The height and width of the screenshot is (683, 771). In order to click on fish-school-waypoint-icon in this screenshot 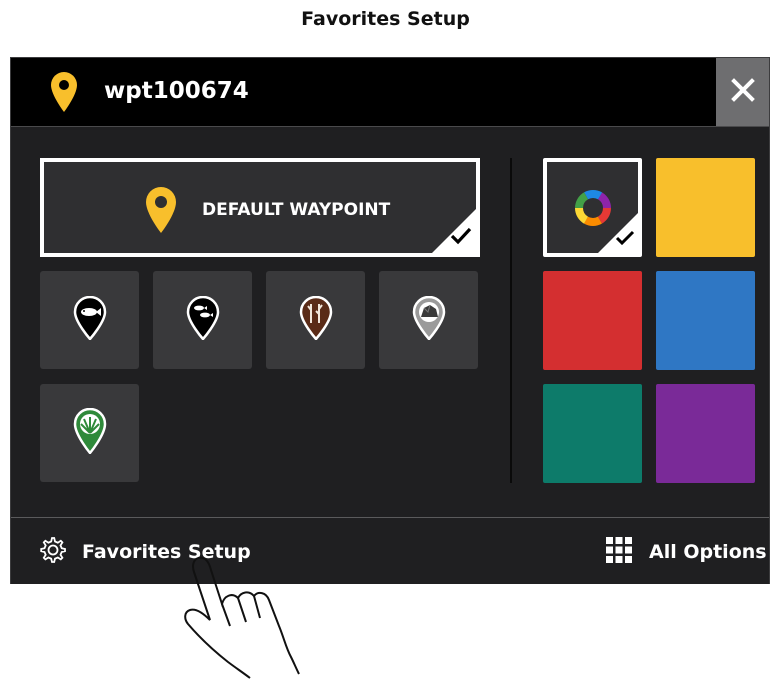, I will do `click(203, 319)`.